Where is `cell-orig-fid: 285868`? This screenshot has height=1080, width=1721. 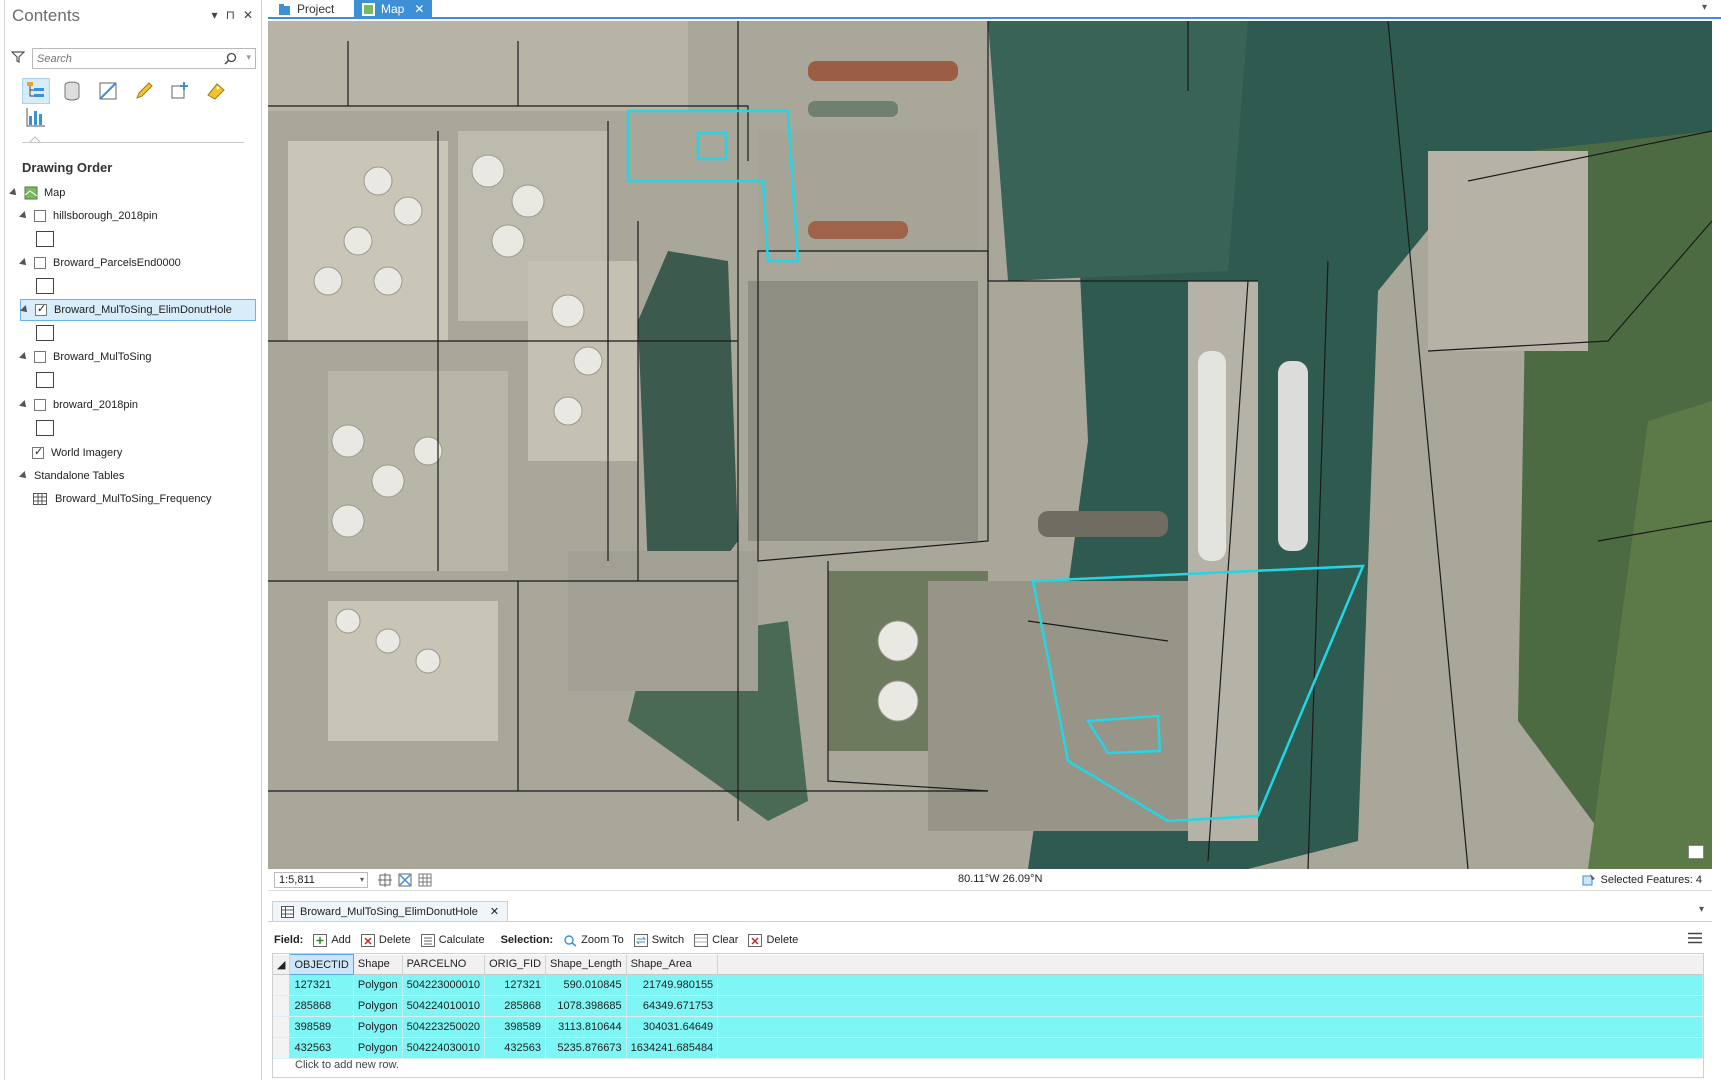 cell-orig-fid: 285868 is located at coordinates (515, 1006).